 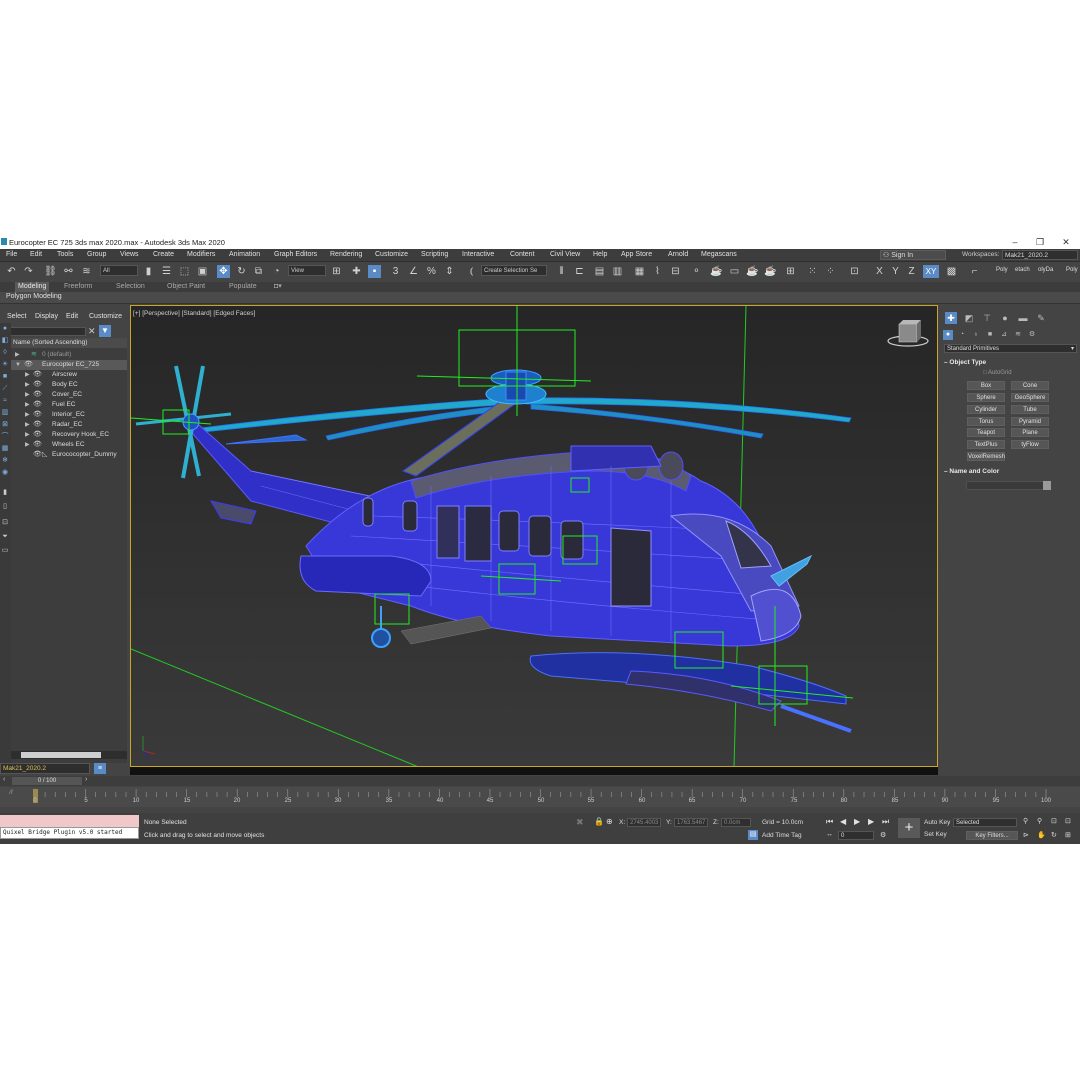 What do you see at coordinates (937, 822) in the screenshot?
I see `auto-key-button: Auto Key` at bounding box center [937, 822].